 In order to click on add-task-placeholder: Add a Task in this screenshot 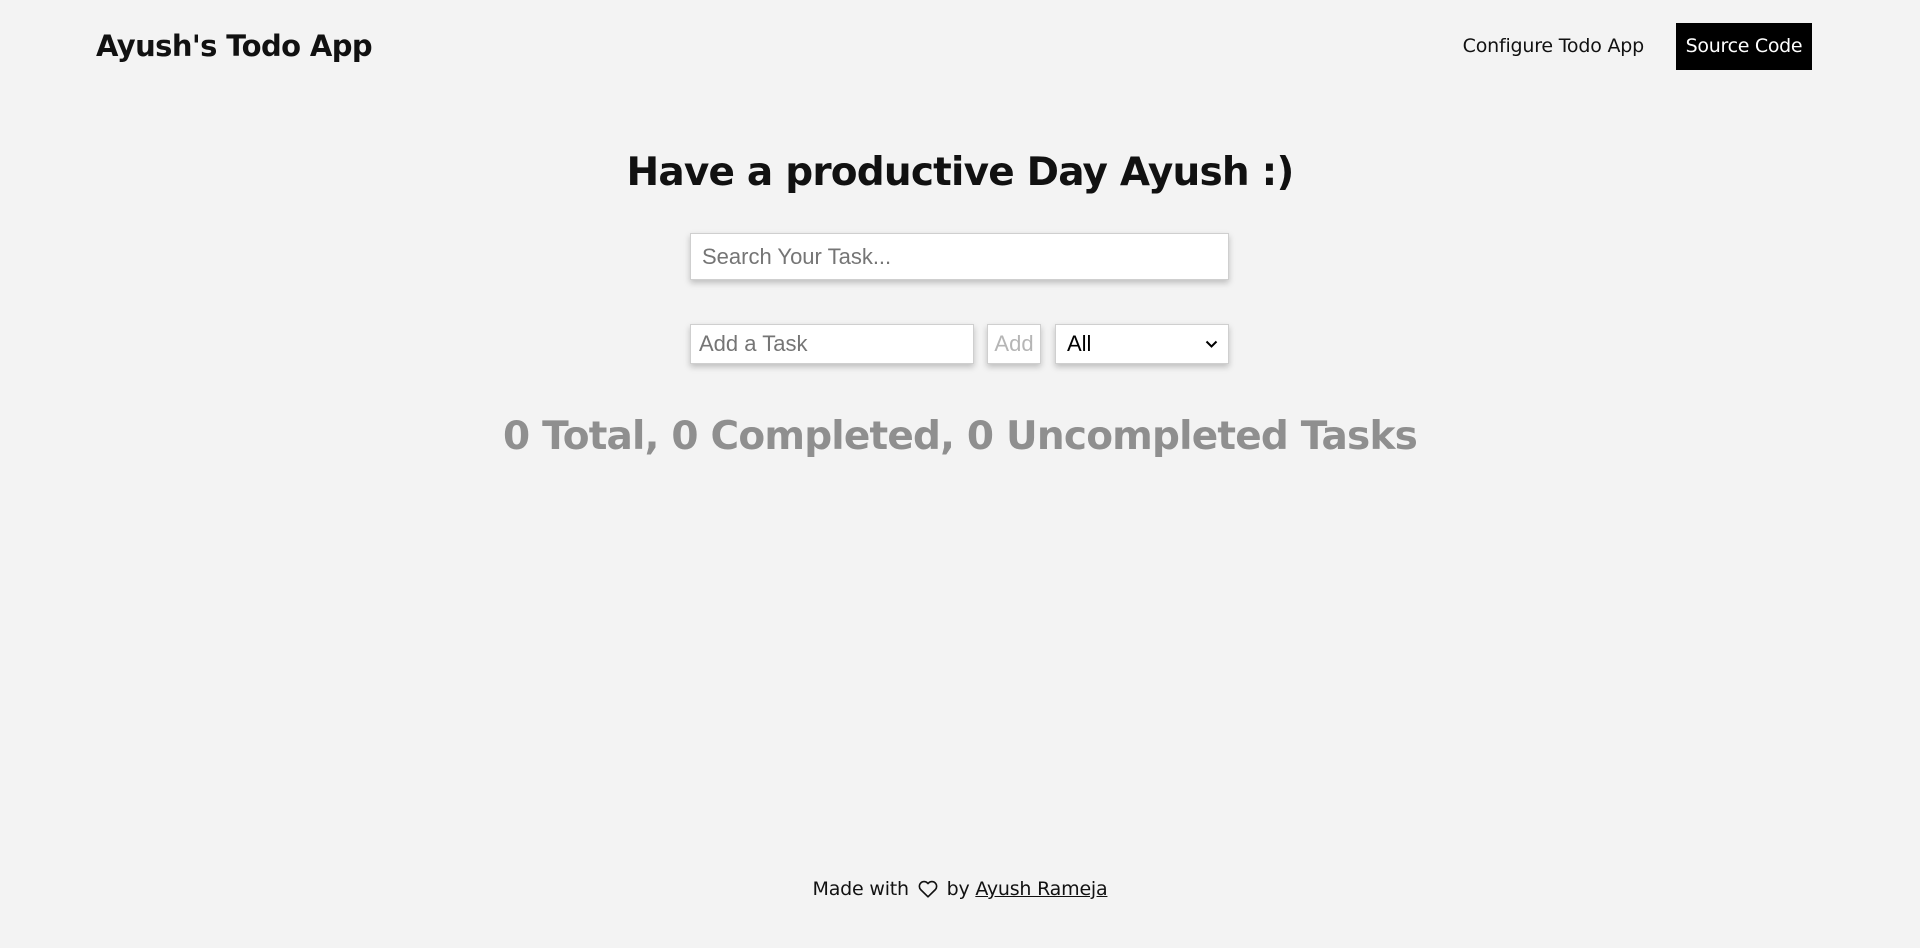, I will do `click(753, 343)`.